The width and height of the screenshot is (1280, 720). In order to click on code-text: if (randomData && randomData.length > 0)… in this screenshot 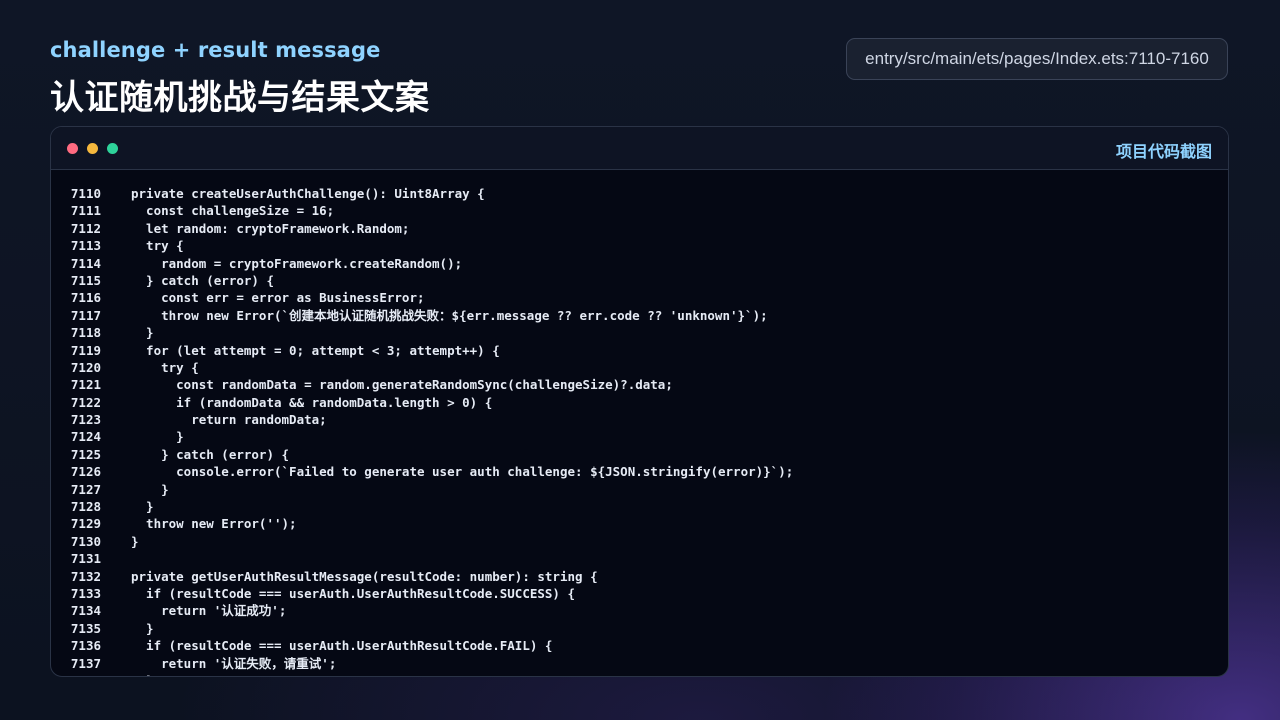, I will do `click(312, 402)`.